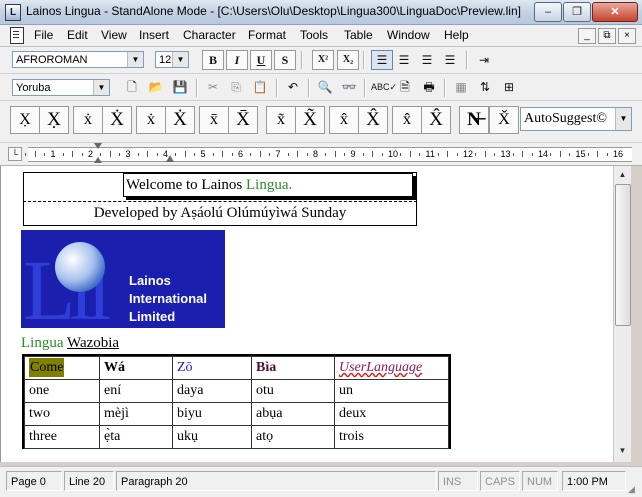  Describe the element at coordinates (62, 414) in the screenshot. I see `table-cell: two` at that location.